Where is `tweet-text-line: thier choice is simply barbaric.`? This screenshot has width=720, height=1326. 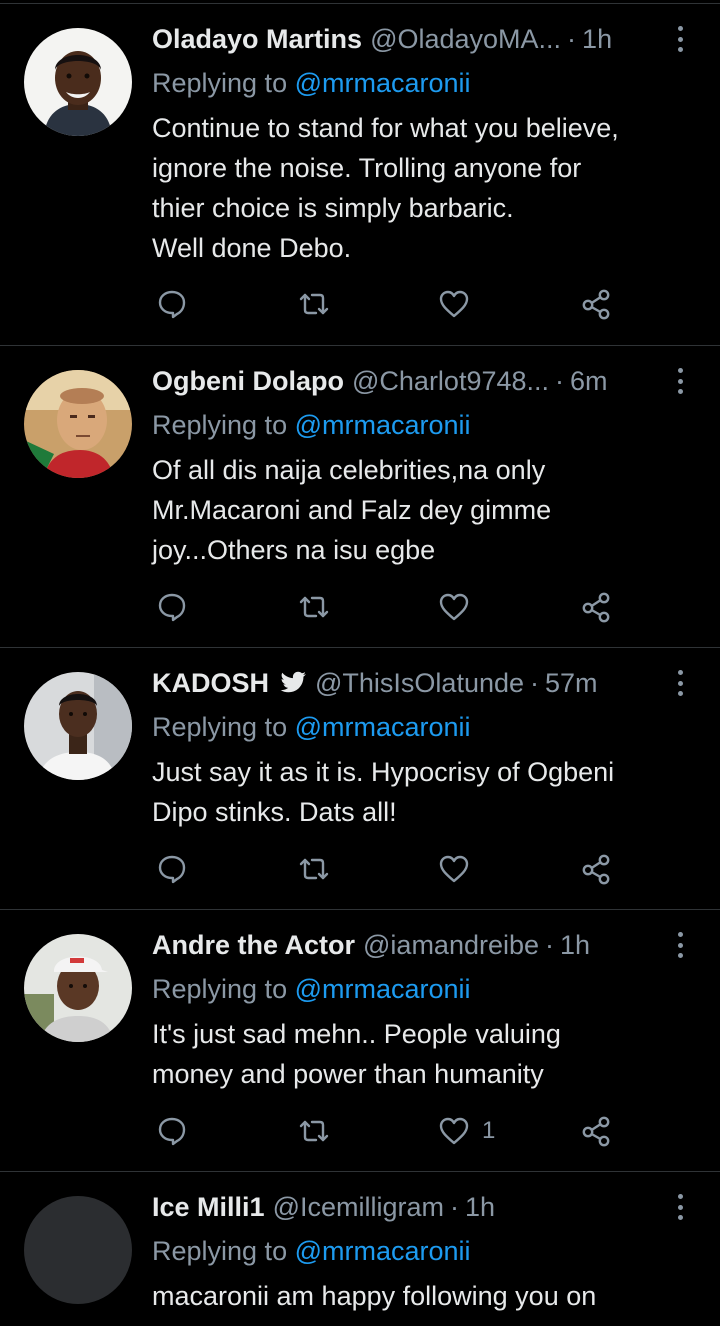
tweet-text-line: thier choice is simply barbaric. is located at coordinates (333, 208).